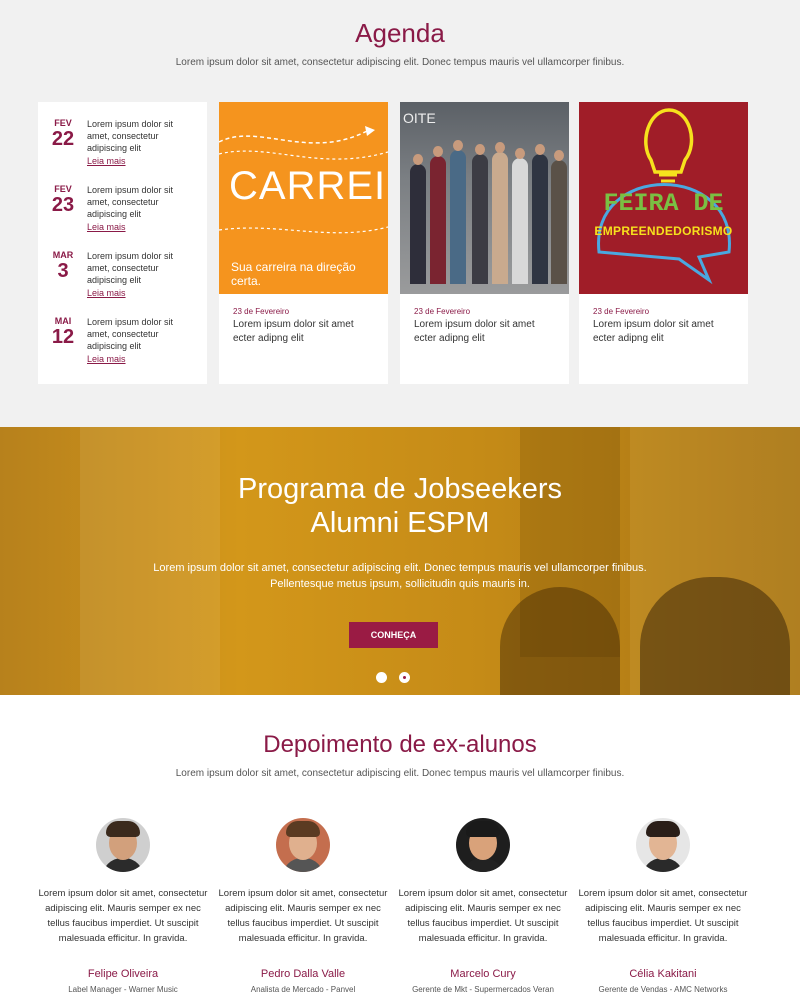 The width and height of the screenshot is (800, 1000). I want to click on group-photo-image: OITE, so click(484, 198).